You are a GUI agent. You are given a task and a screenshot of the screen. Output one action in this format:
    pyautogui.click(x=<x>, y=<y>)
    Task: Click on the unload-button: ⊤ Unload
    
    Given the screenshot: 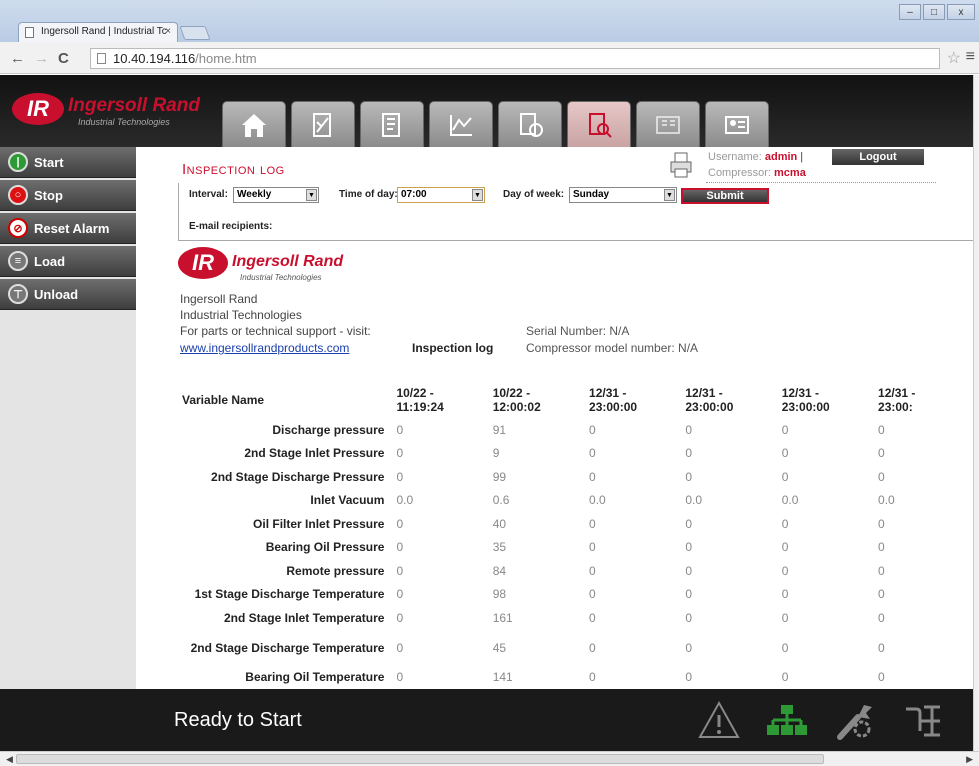 What is the action you would take?
    pyautogui.click(x=68, y=294)
    